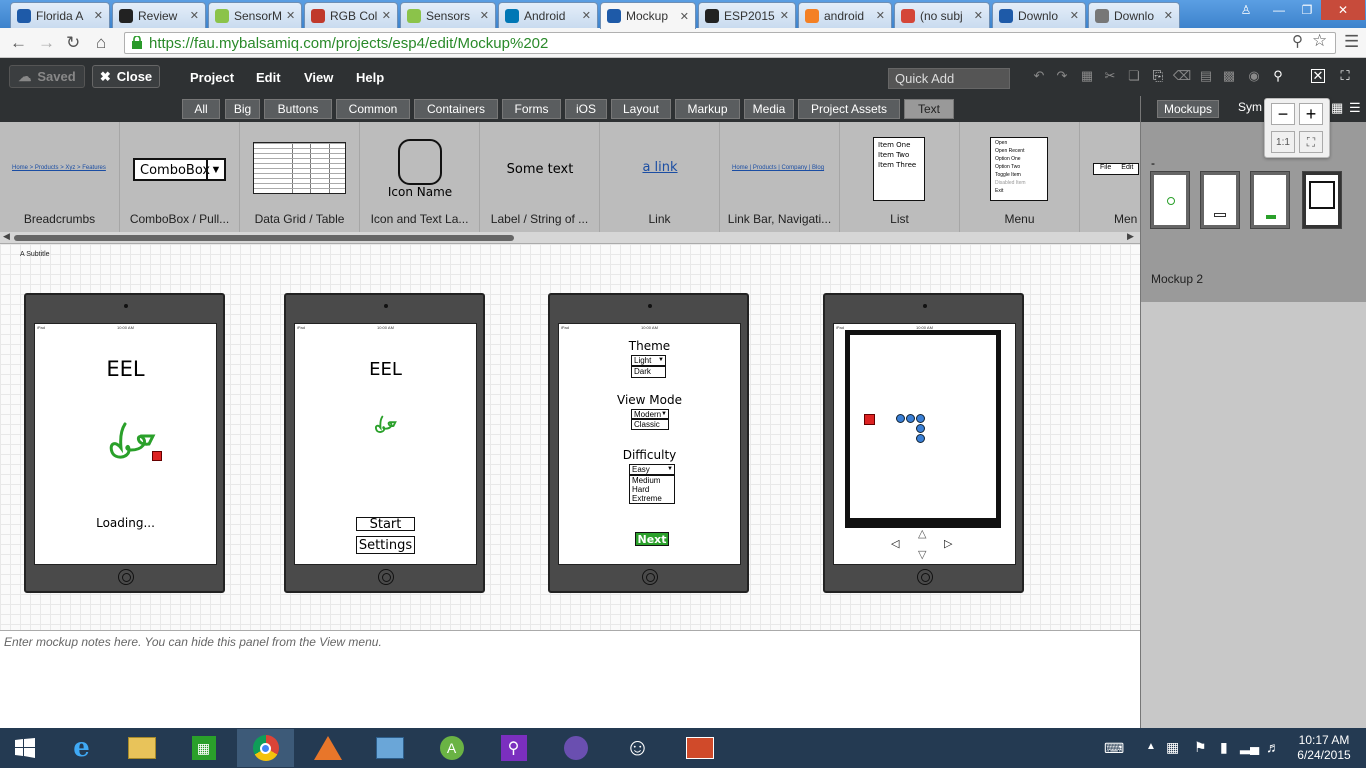  Describe the element at coordinates (456, 109) in the screenshot. I see `category-containers: Containers` at that location.